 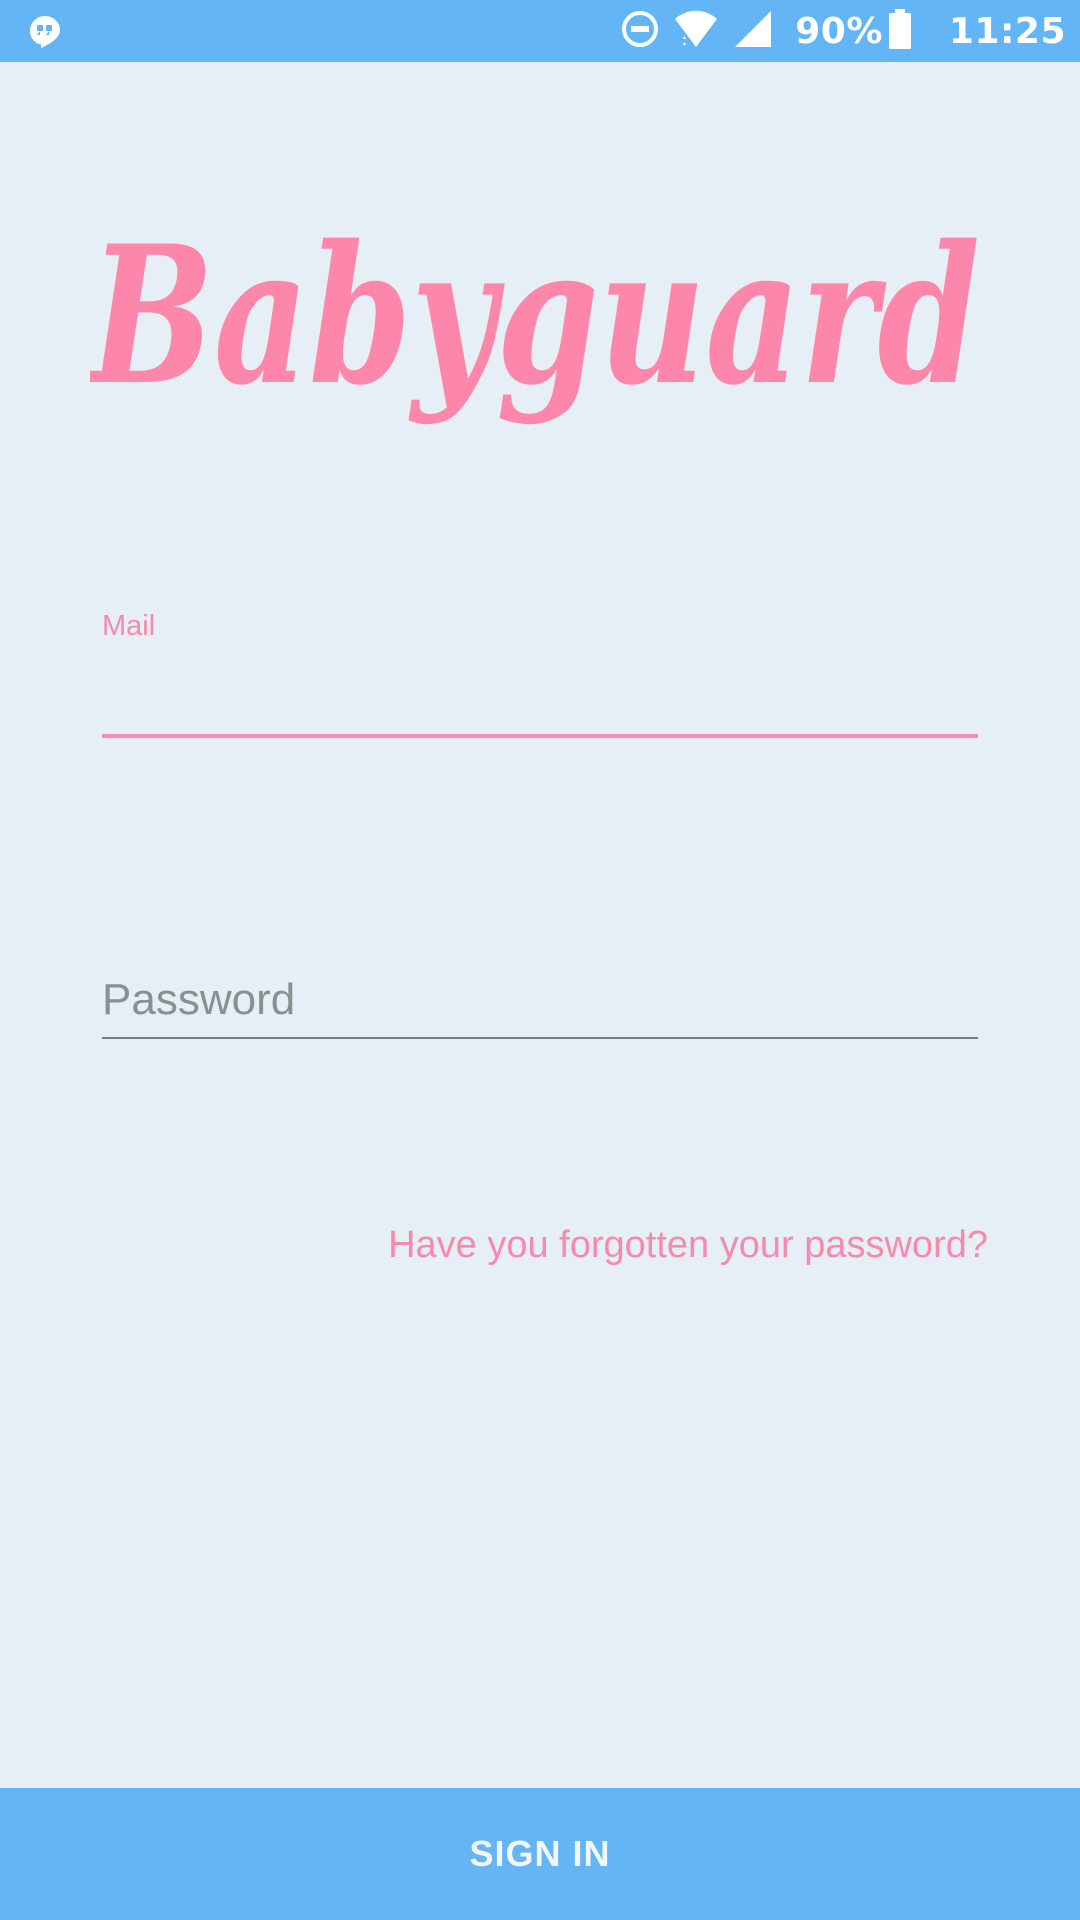 What do you see at coordinates (540, 736) in the screenshot?
I see `mail-underline` at bounding box center [540, 736].